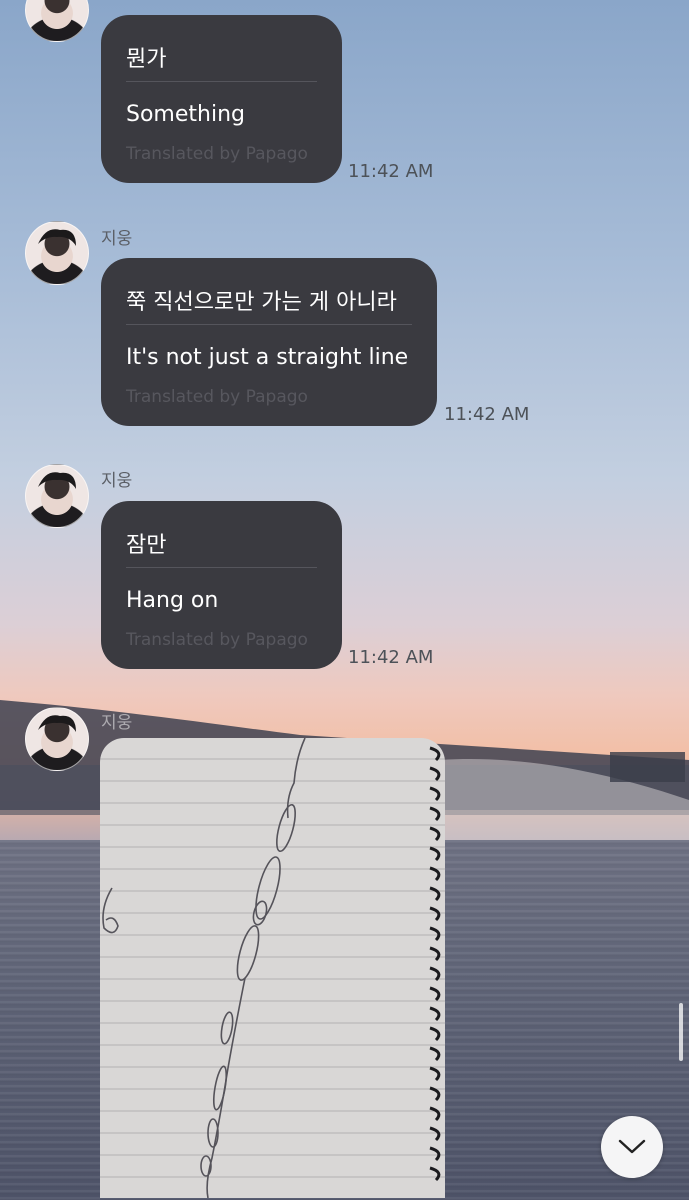 The image size is (689, 1200). Describe the element at coordinates (172, 600) in the screenshot. I see `translated-text: Hang on` at that location.